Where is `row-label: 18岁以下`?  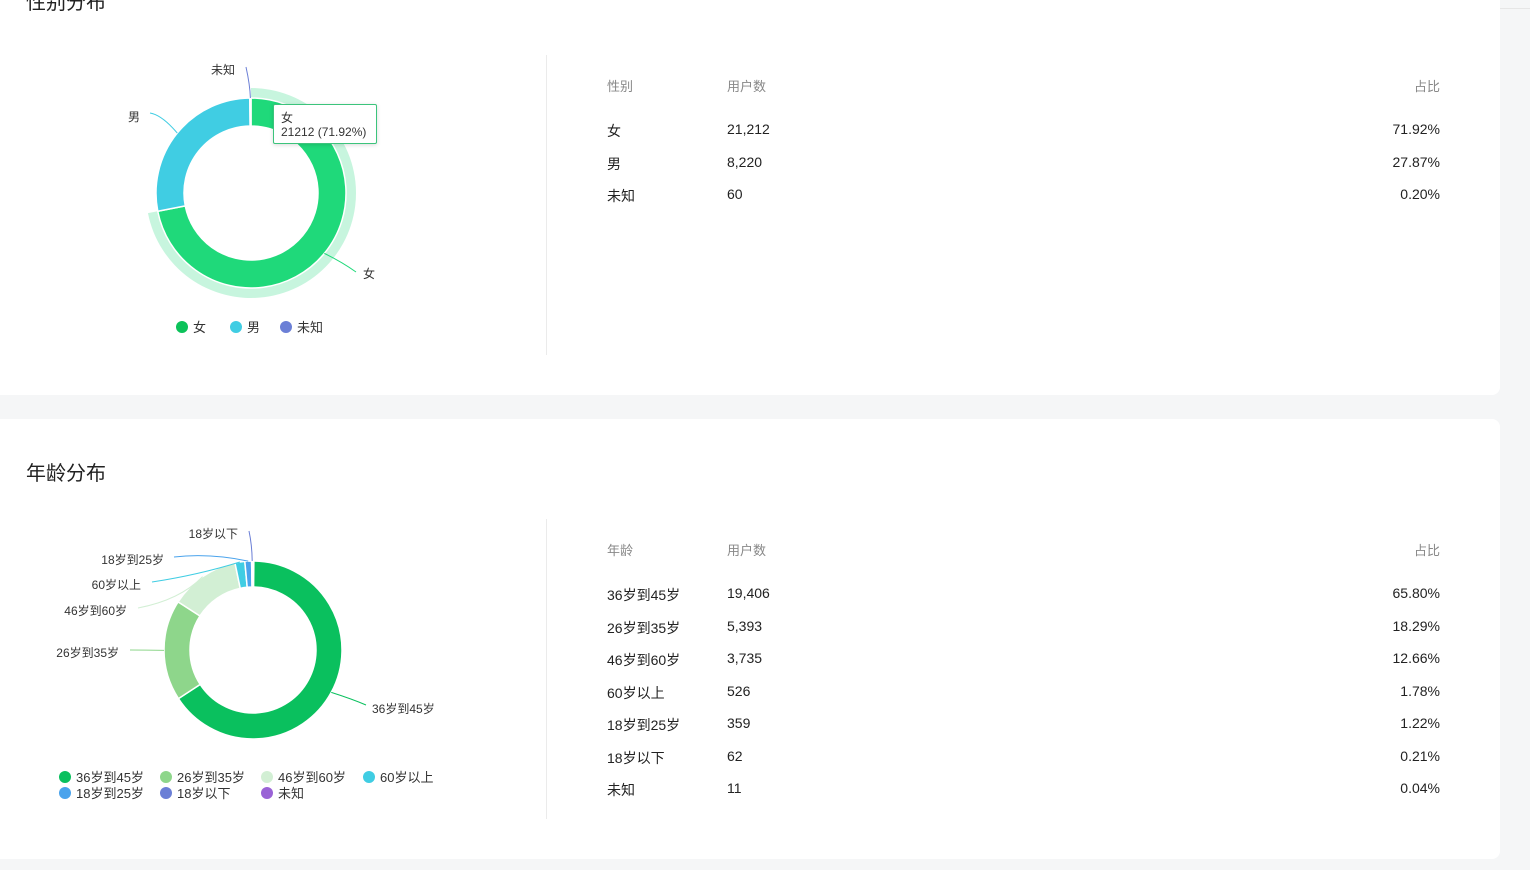
row-label: 18岁以下 is located at coordinates (636, 757).